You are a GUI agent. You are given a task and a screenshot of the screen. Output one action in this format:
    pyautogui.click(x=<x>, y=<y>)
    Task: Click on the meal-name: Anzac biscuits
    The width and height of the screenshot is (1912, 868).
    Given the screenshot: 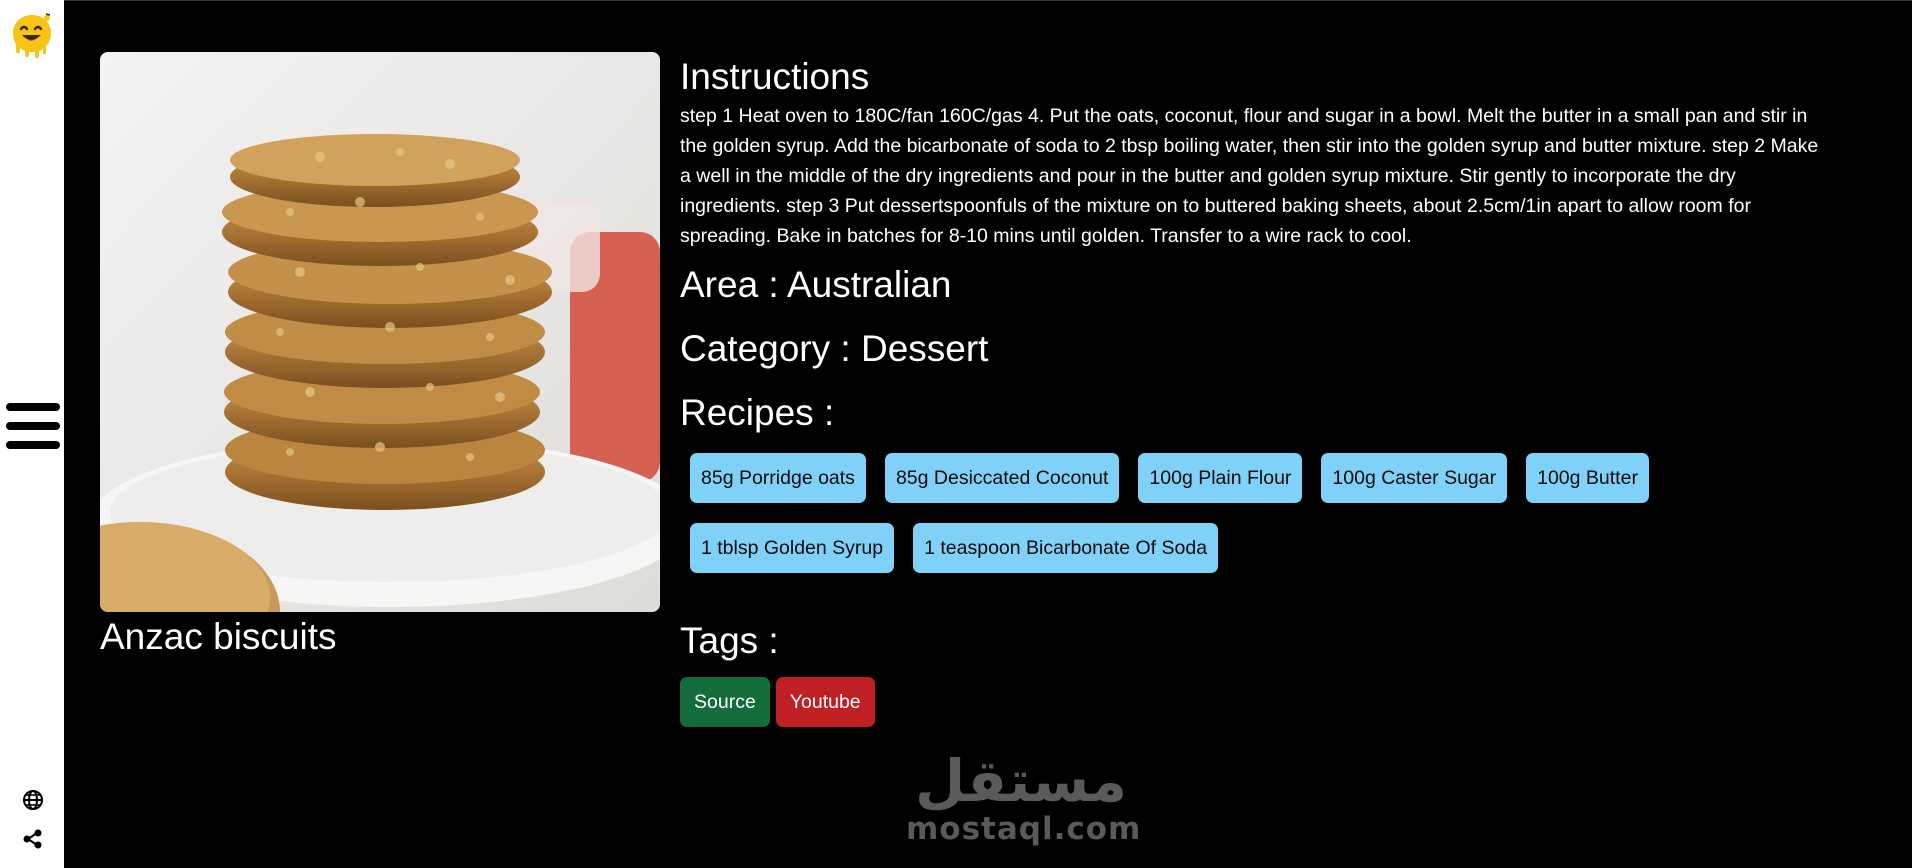 What is the action you would take?
    pyautogui.click(x=218, y=636)
    